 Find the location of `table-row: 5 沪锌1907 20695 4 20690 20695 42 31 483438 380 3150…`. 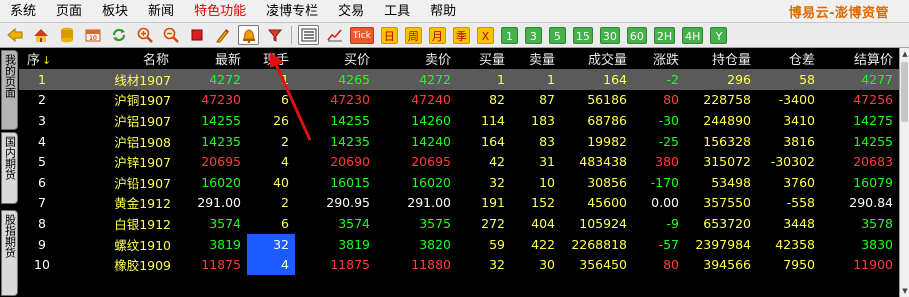

table-row: 5 沪锌1907 20695 4 20690 20695 42 31 483438 380 3150… is located at coordinates (459, 161).